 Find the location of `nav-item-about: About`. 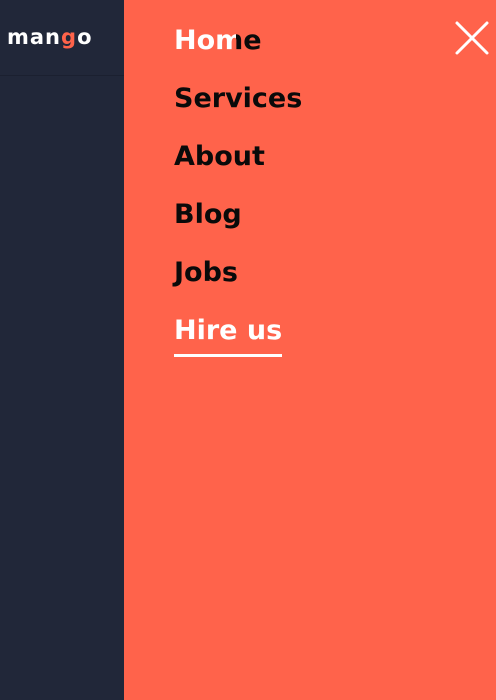

nav-item-about: About is located at coordinates (238, 167).